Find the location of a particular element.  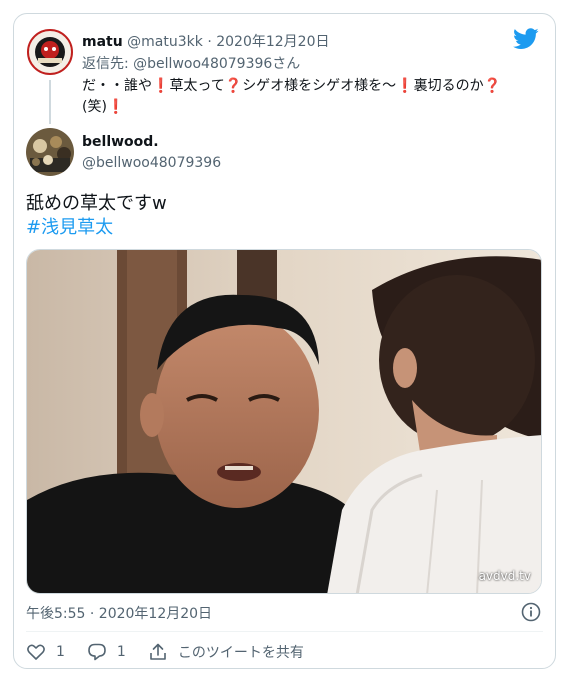

share-icon is located at coordinates (158, 651).